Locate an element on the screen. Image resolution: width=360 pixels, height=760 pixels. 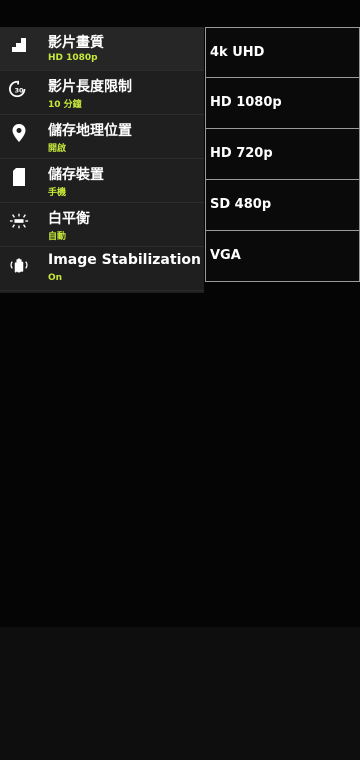
setting-title: 白平衡 is located at coordinates (69, 219).